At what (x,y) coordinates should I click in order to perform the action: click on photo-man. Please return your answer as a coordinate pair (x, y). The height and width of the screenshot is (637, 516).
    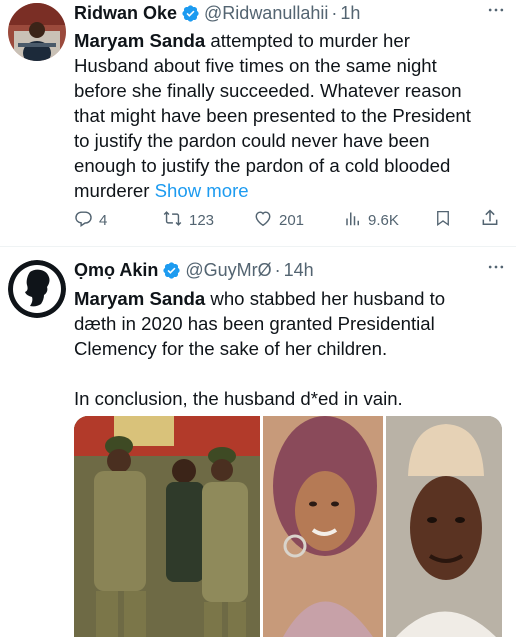
    Looking at the image, I should click on (444, 526).